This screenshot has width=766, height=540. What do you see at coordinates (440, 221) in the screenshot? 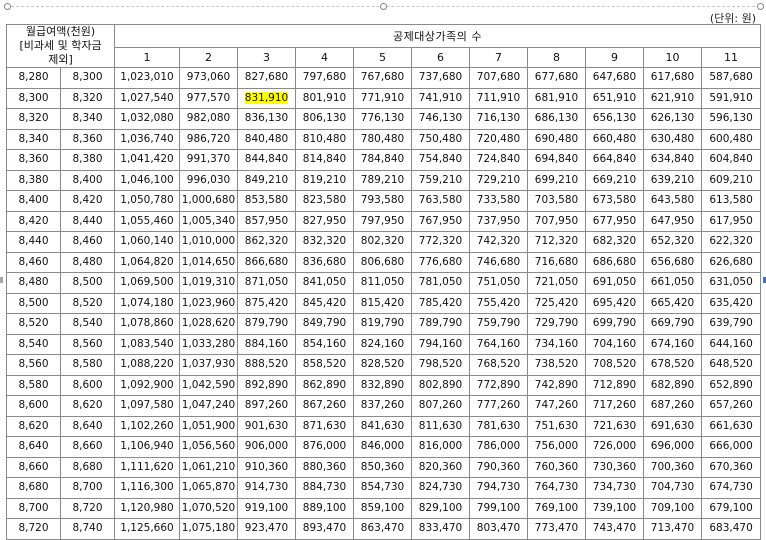
I see `tax-cell: 767,950` at bounding box center [440, 221].